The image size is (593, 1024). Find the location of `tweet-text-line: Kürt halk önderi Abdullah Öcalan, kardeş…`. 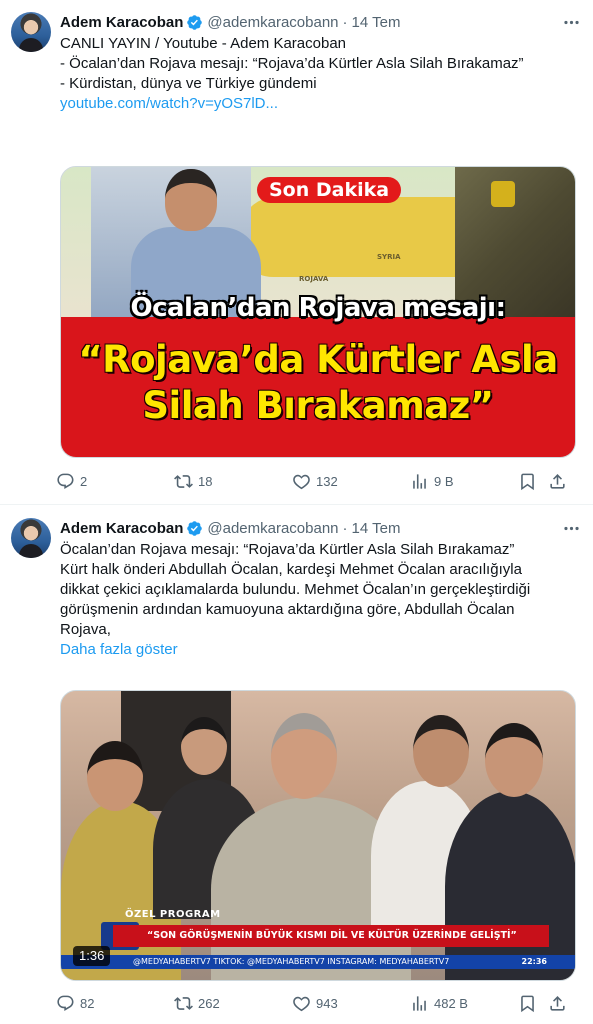

tweet-text-line: Kürt halk önderi Abdullah Öcalan, kardeş… is located at coordinates (291, 569).